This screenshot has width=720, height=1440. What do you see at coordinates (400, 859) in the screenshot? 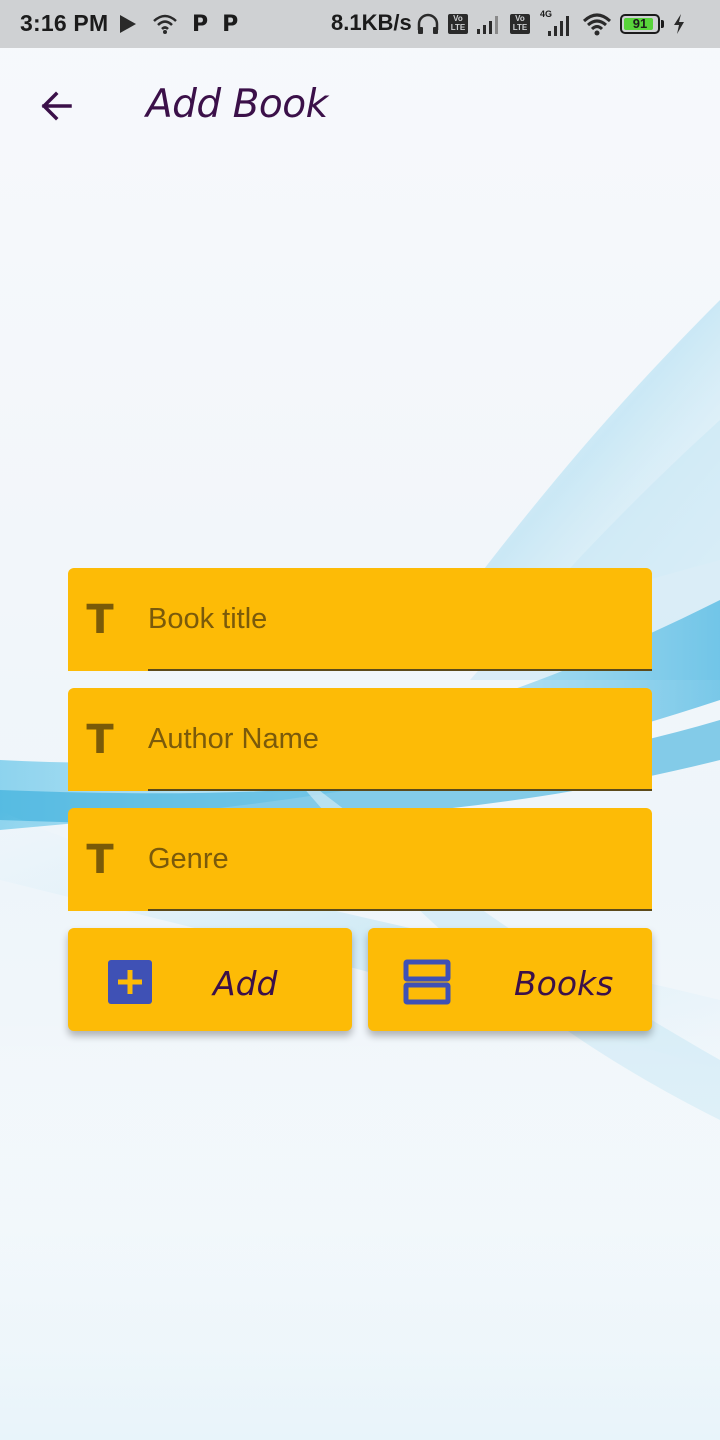
I see `genre-input` at bounding box center [400, 859].